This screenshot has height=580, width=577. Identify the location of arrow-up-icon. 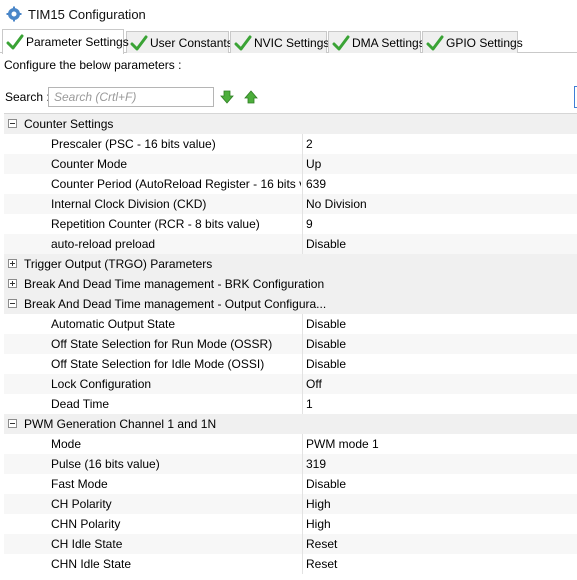
(251, 97).